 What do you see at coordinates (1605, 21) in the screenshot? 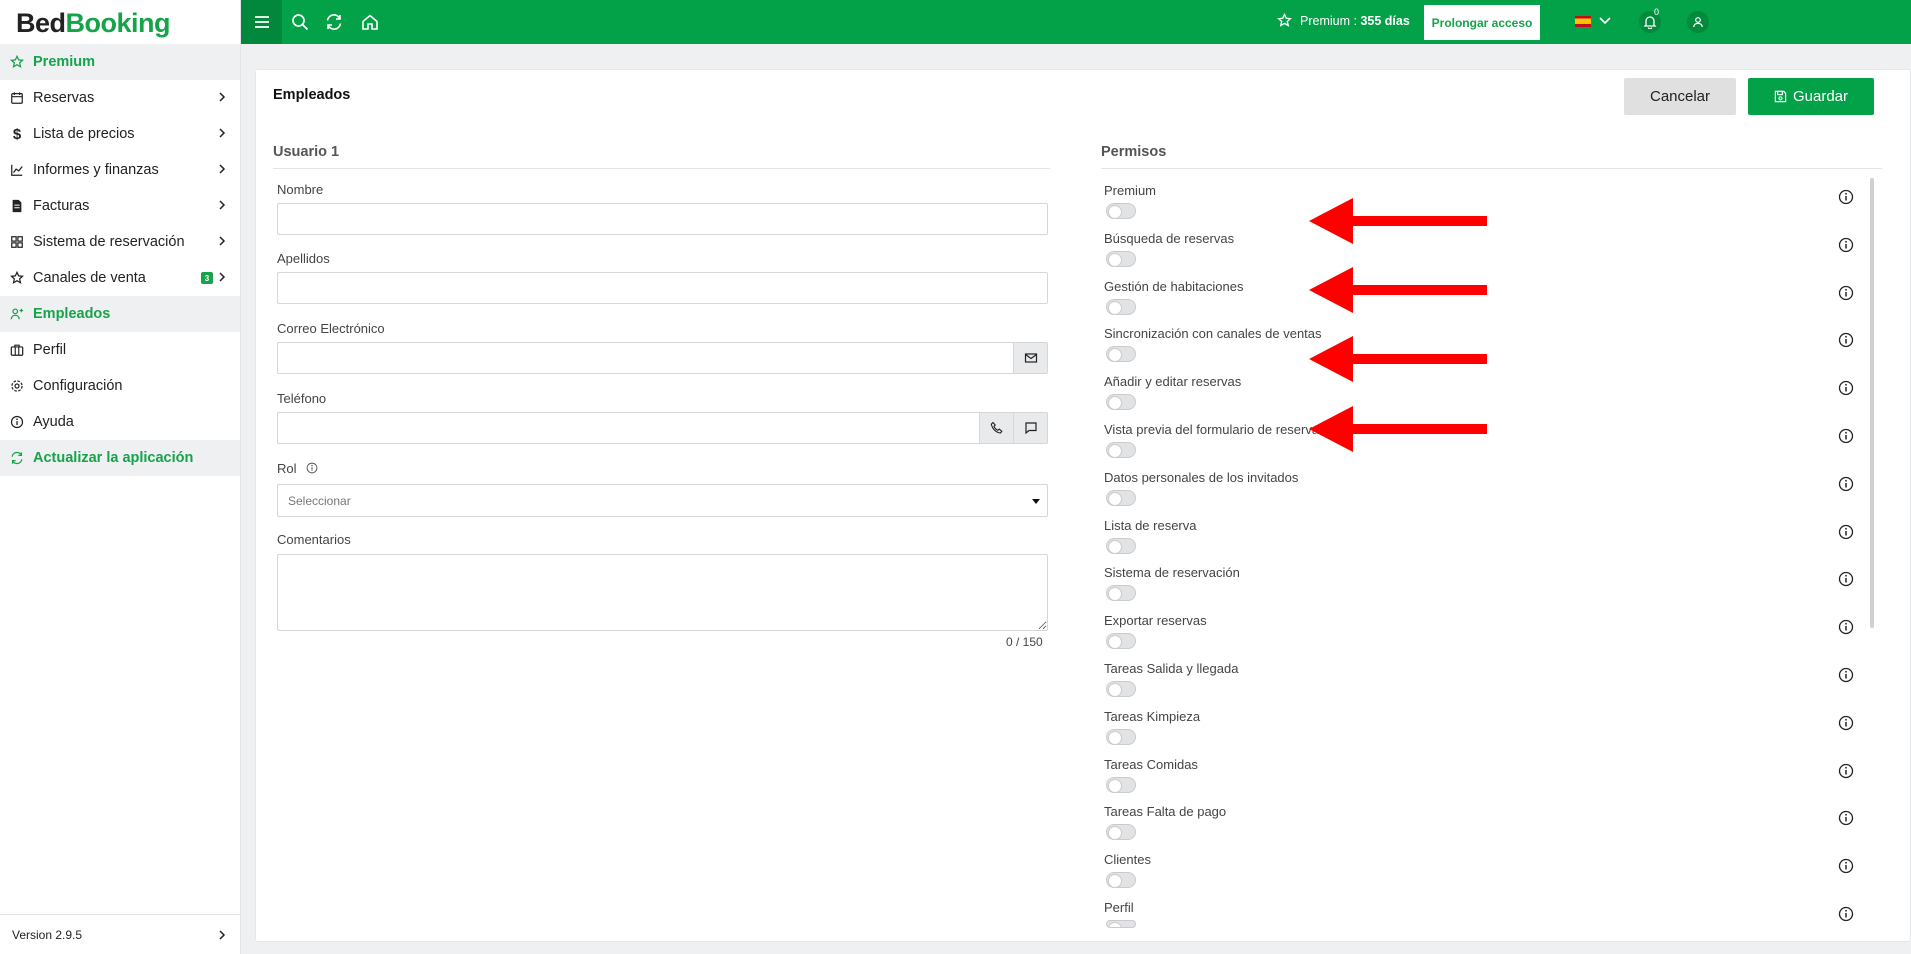
I see `chevron-down-icon` at bounding box center [1605, 21].